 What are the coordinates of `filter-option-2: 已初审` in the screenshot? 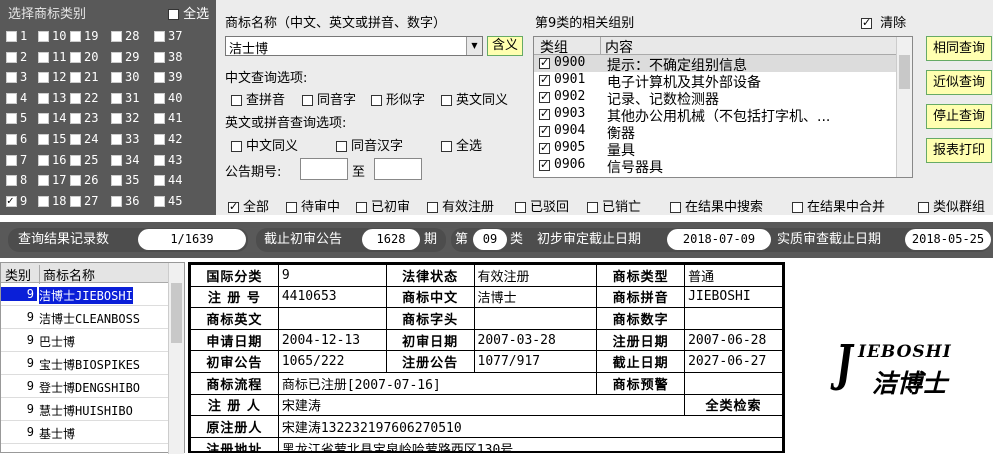 It's located at (383, 205).